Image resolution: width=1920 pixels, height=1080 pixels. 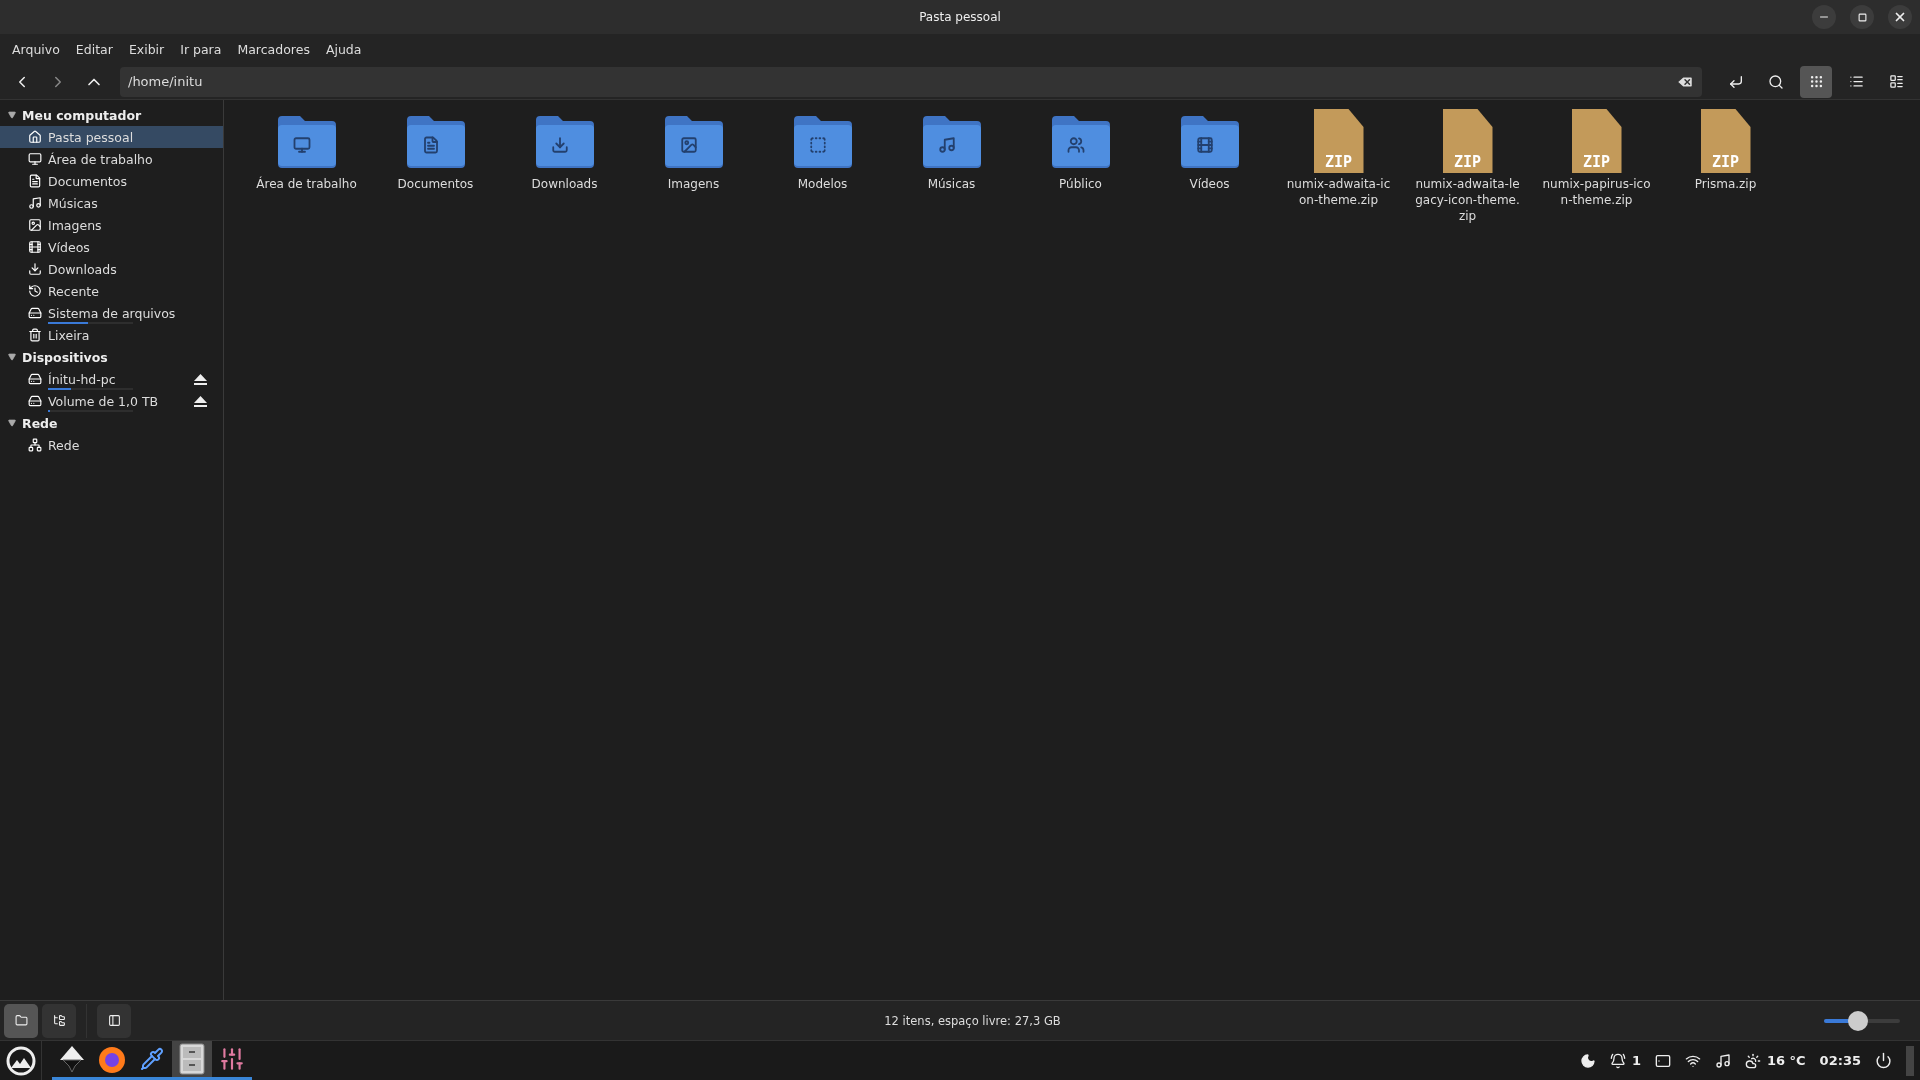 I want to click on path-field: /home/initu, so click(x=911, y=81).